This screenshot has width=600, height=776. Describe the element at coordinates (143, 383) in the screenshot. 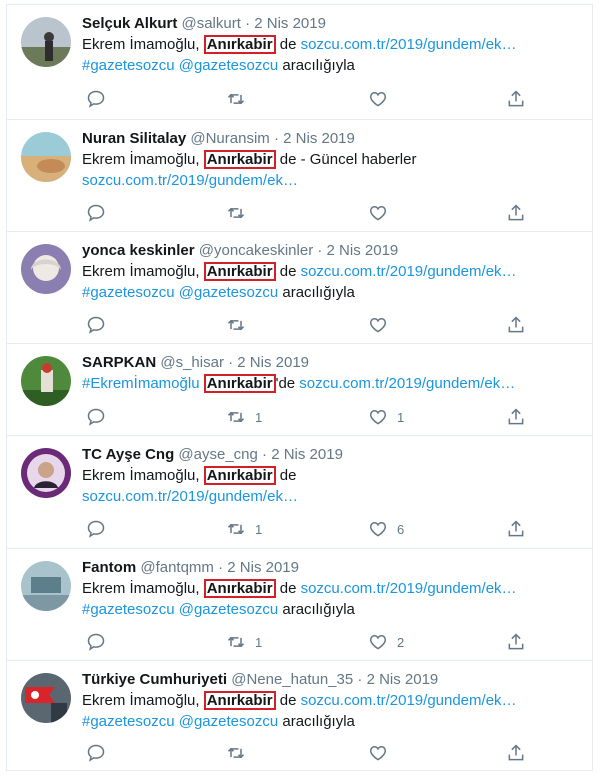

I see `hashtag: #Ekremİmamoğlu` at that location.